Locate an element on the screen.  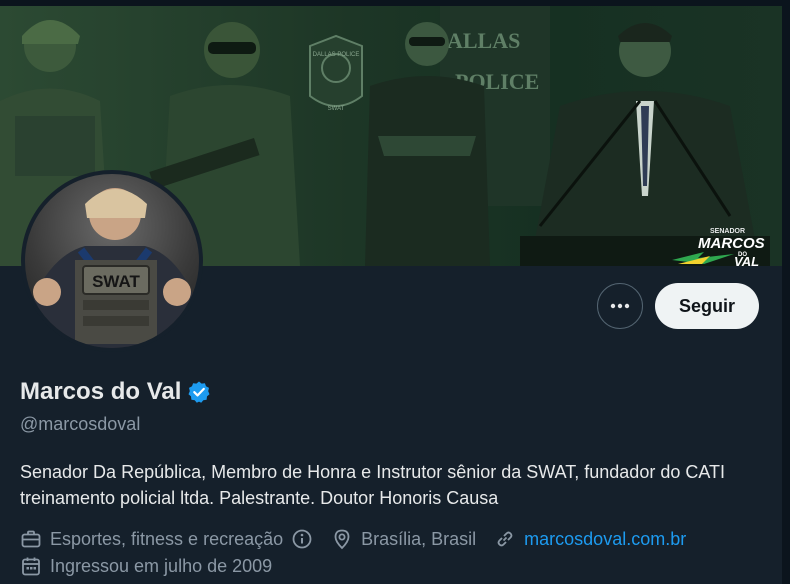
patch-text-top: DALLAS POLICE is located at coordinates (336, 55).